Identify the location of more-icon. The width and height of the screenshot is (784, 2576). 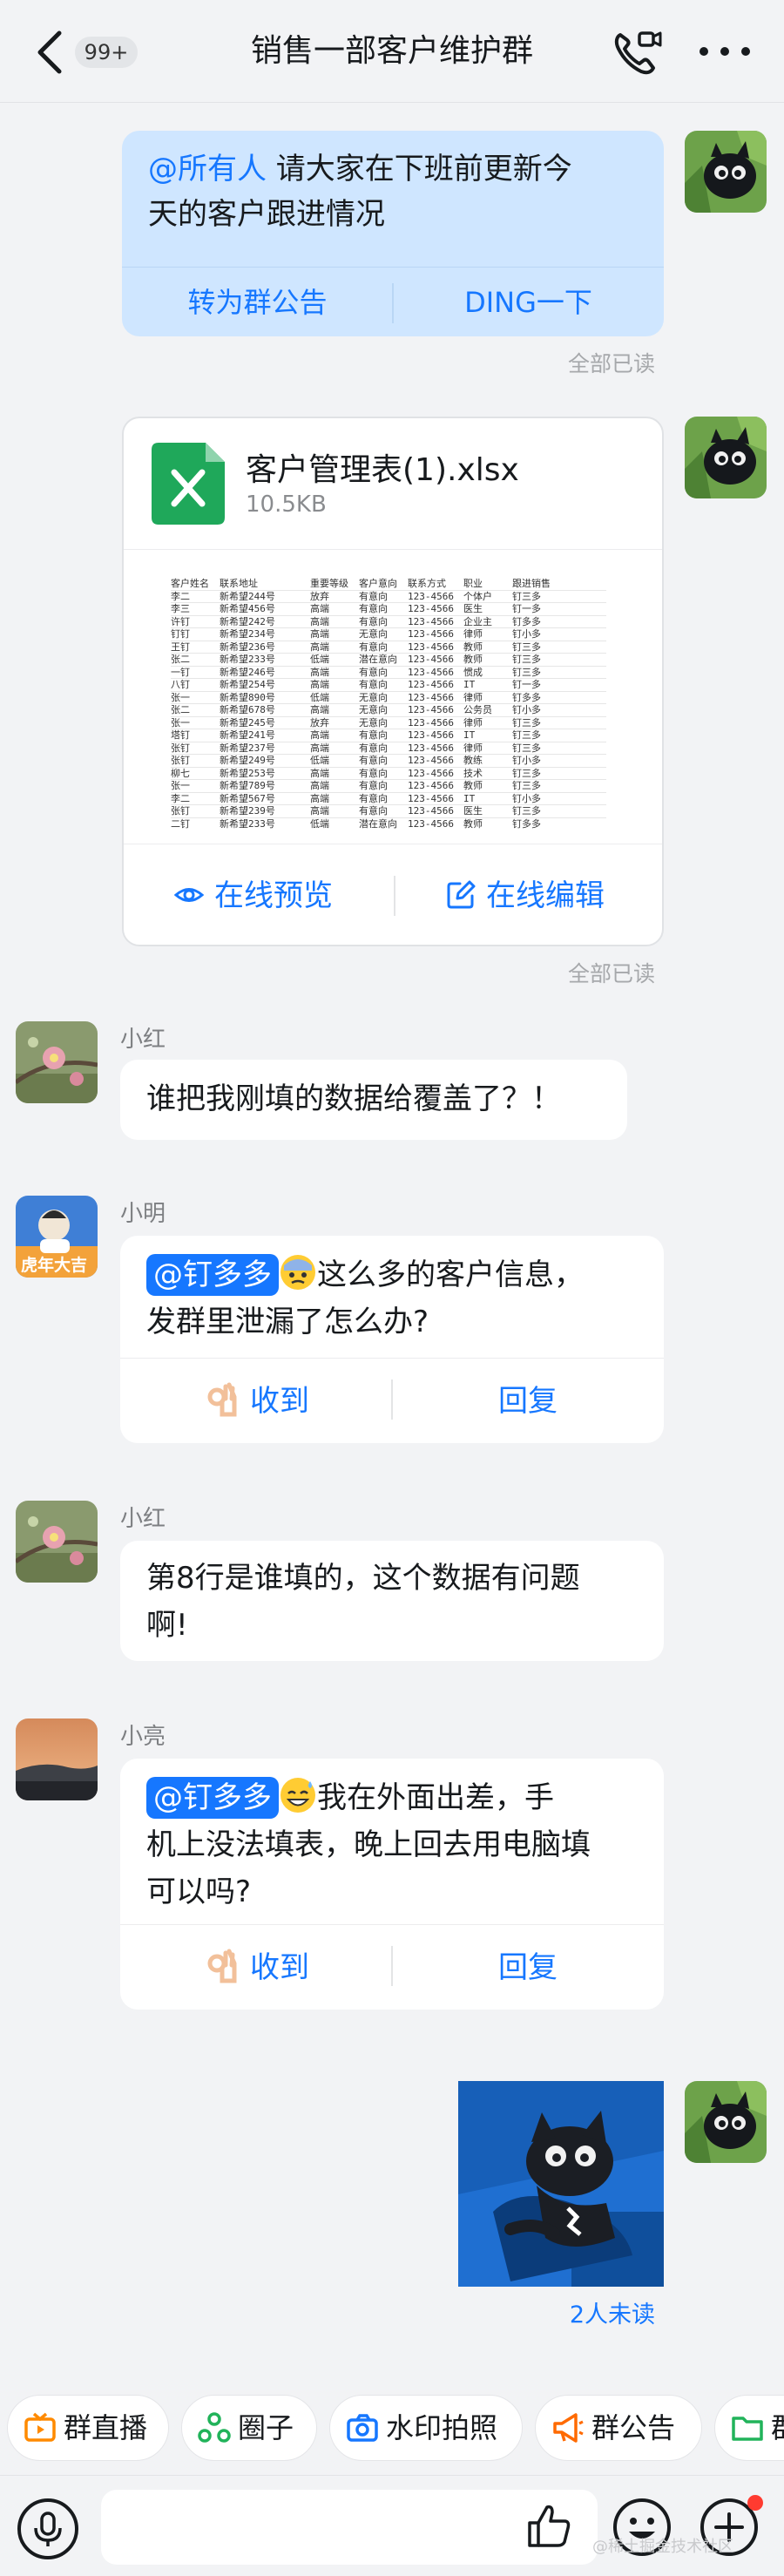
(724, 51).